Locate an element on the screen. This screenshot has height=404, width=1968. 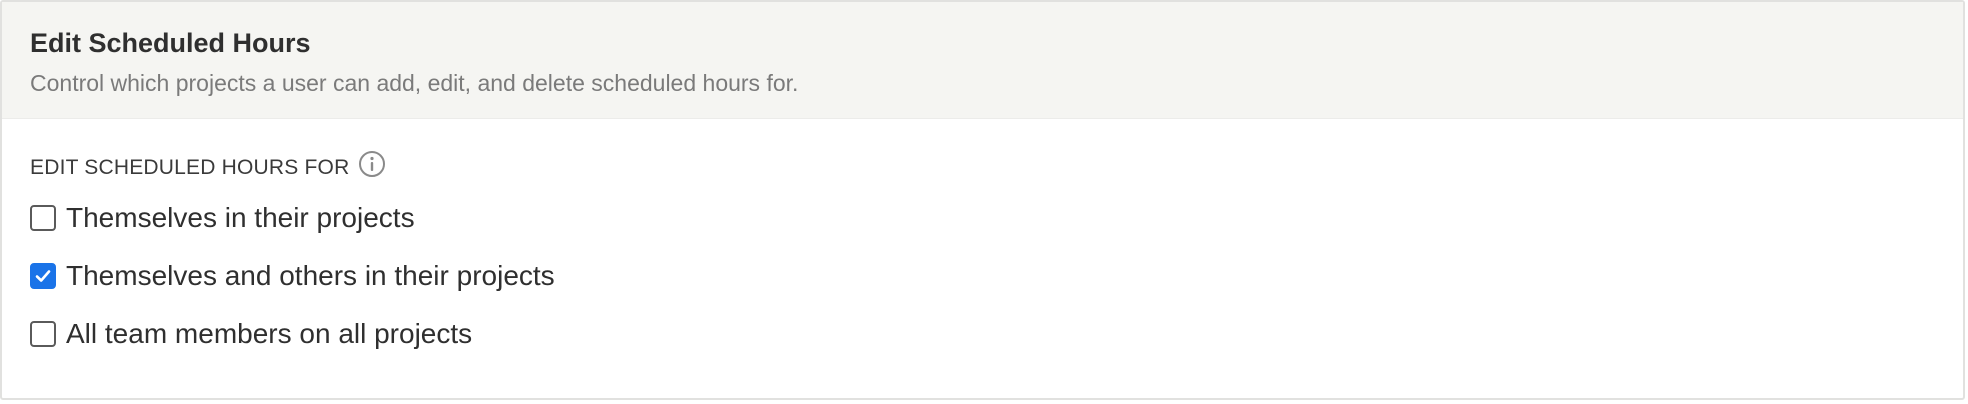
section-label-text: EDIT SCHEDULED HOURS FOR is located at coordinates (190, 167).